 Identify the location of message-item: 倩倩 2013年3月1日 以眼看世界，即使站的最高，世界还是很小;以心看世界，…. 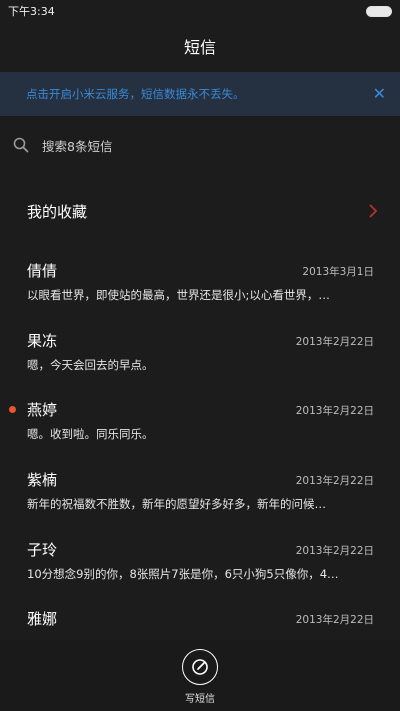
(200, 288).